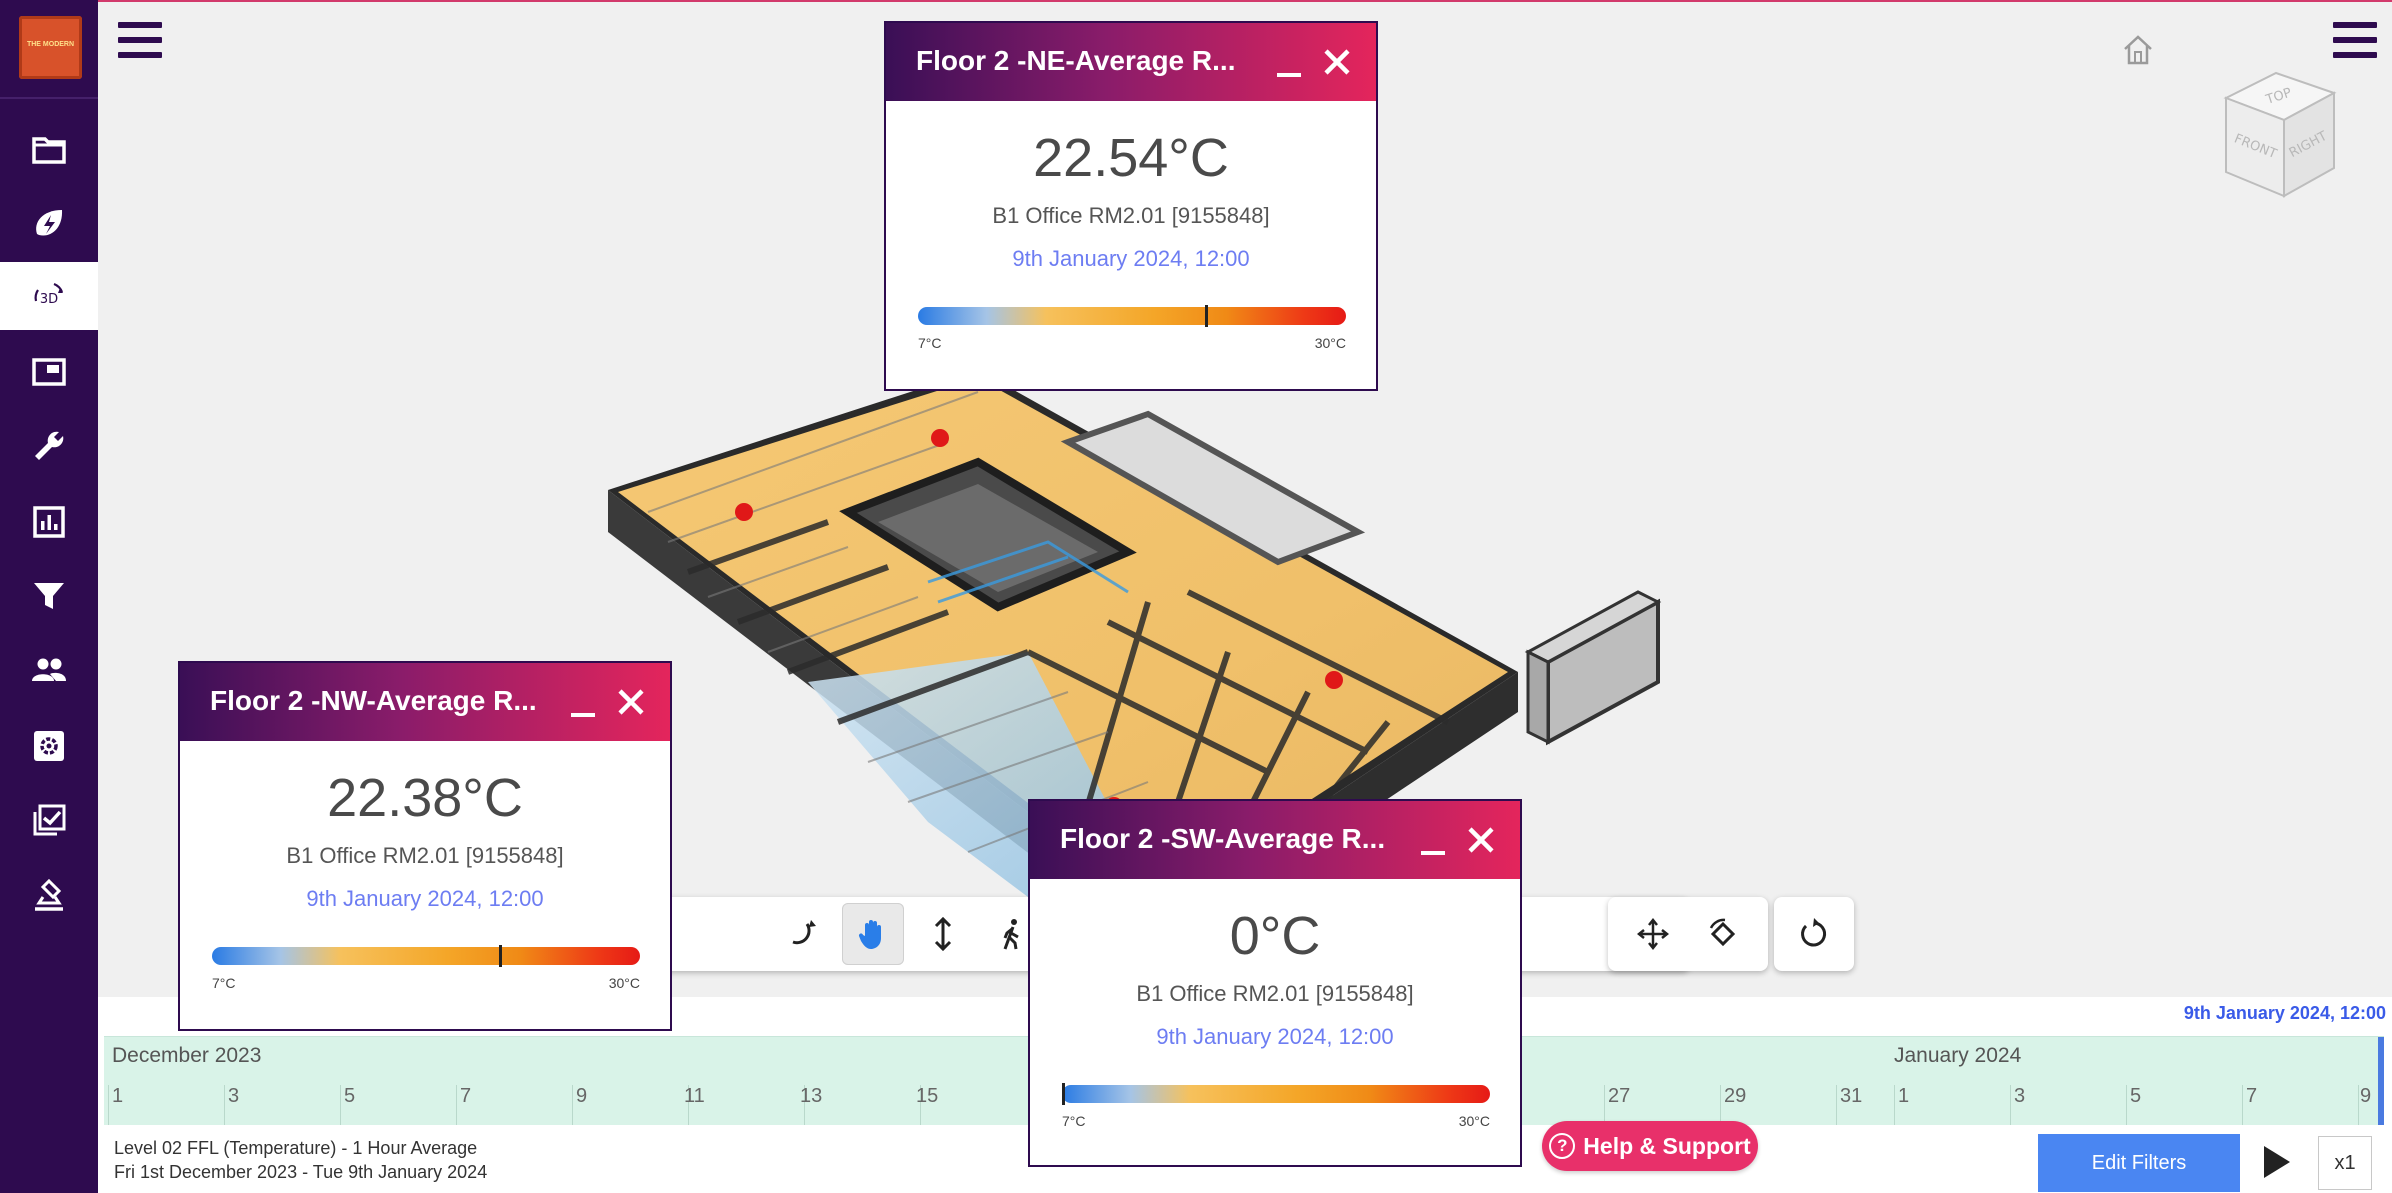  What do you see at coordinates (425, 798) in the screenshot?
I see `temperature-value: 22.38°C` at bounding box center [425, 798].